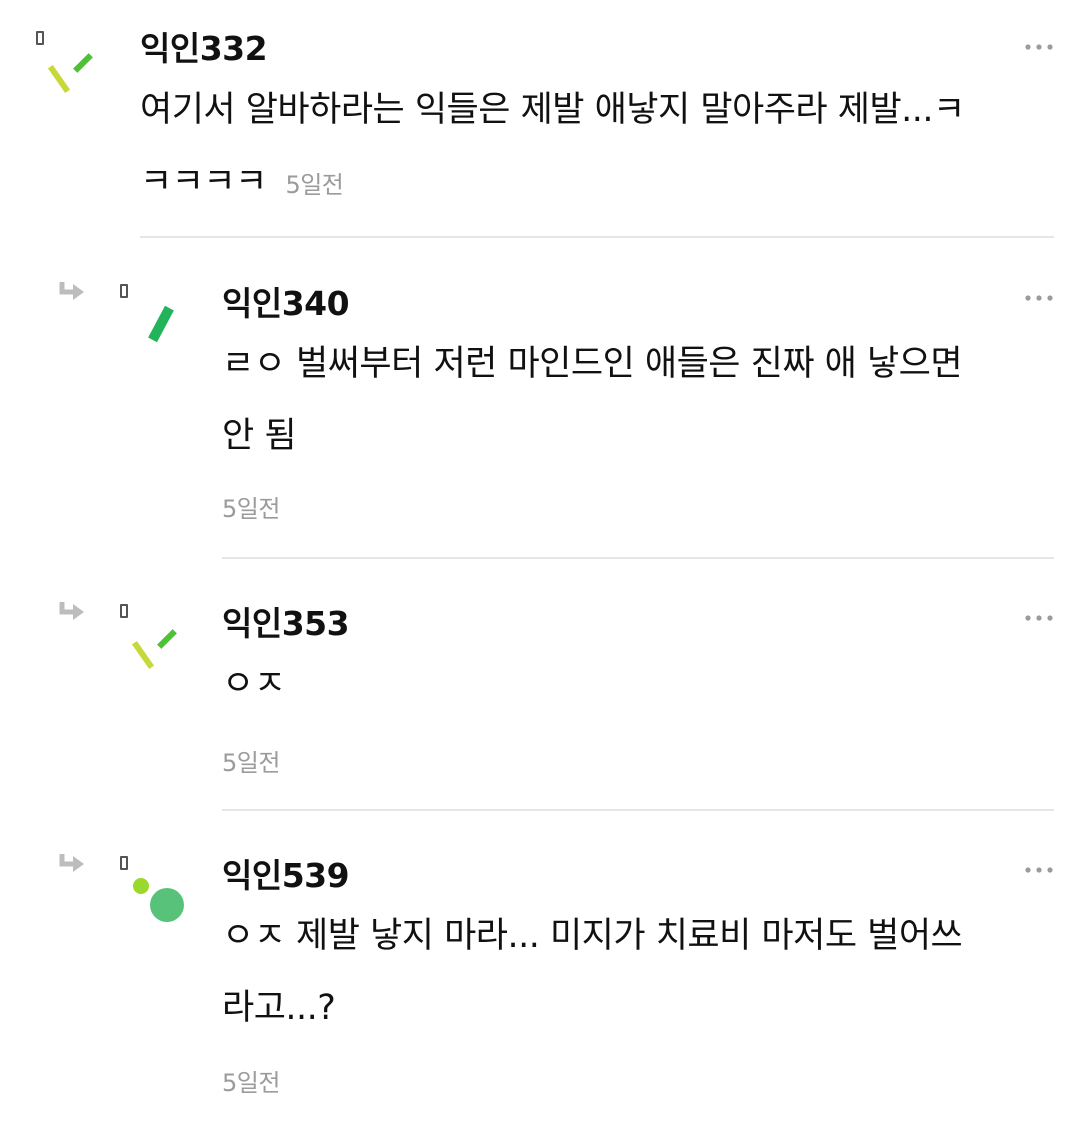 The width and height of the screenshot is (1080, 1127). I want to click on comment-text-line: ㅇㅈ, so click(254, 684).